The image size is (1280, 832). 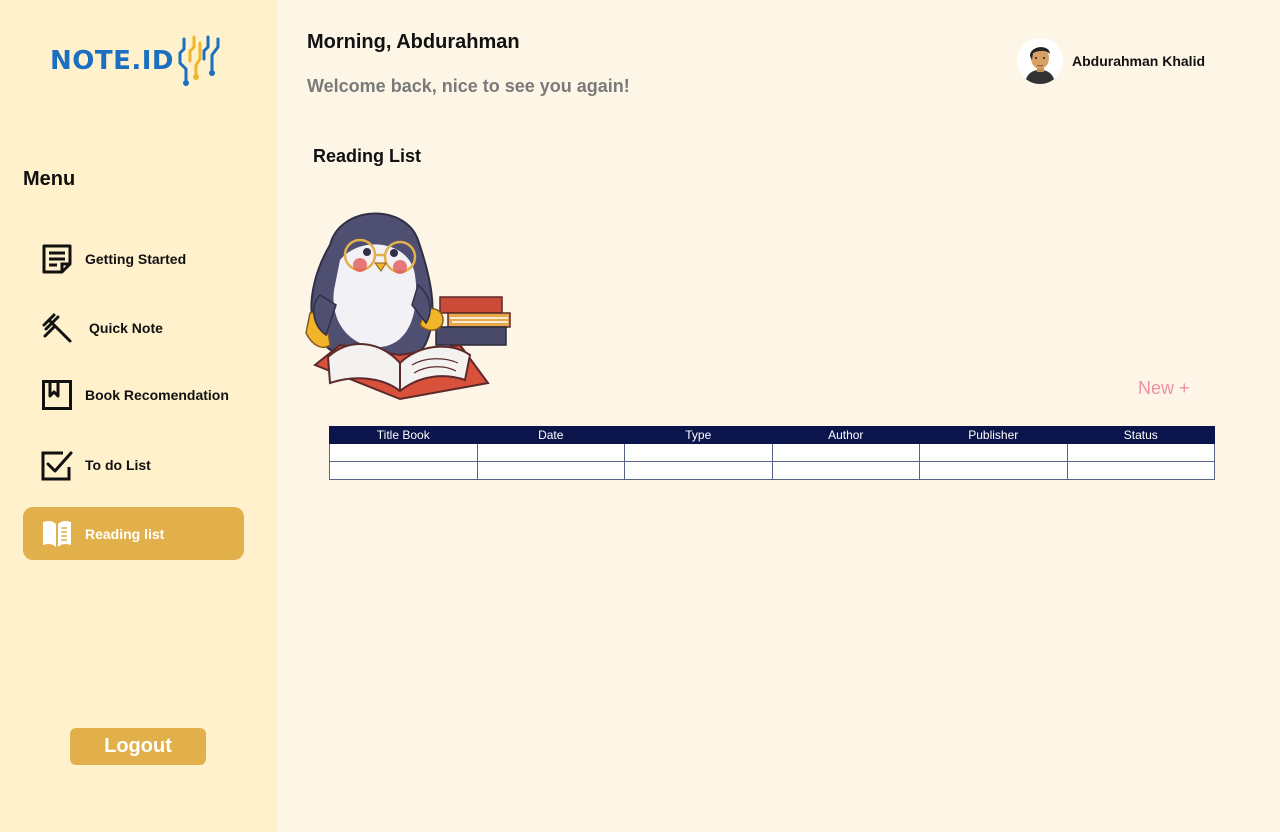 I want to click on column-header: Status, so click(x=1140, y=435).